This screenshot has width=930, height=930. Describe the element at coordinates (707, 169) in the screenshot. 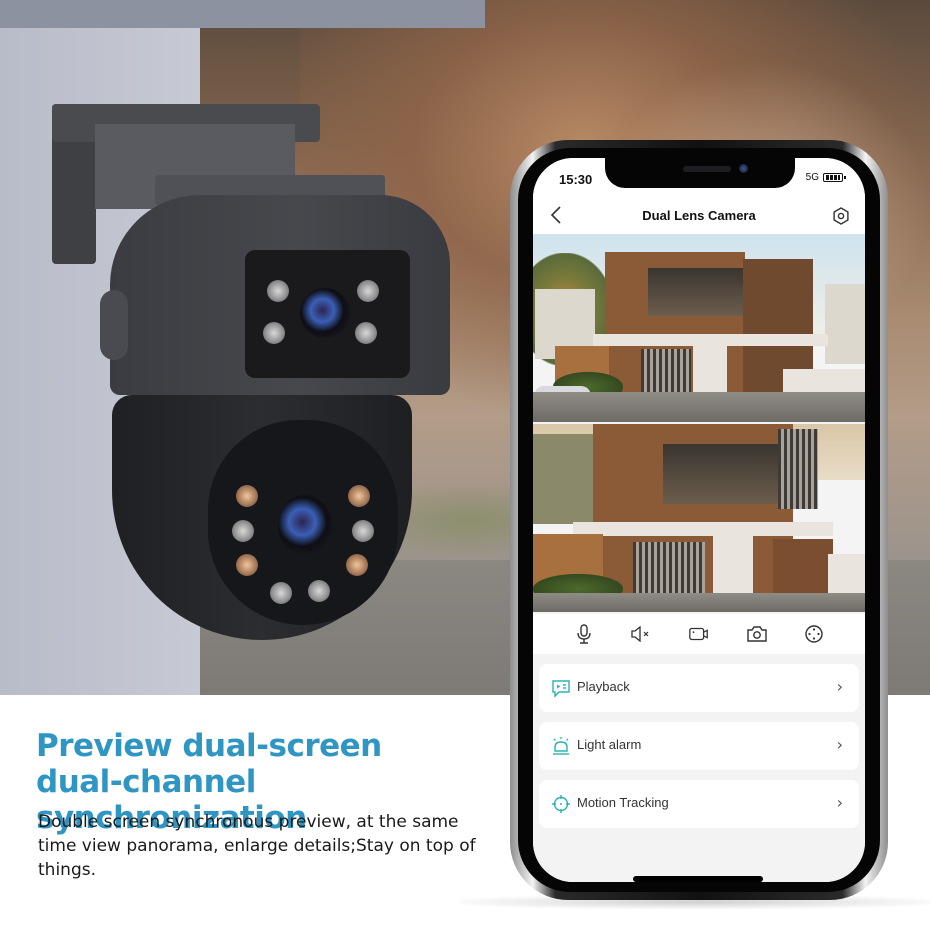

I see `earpiece` at that location.